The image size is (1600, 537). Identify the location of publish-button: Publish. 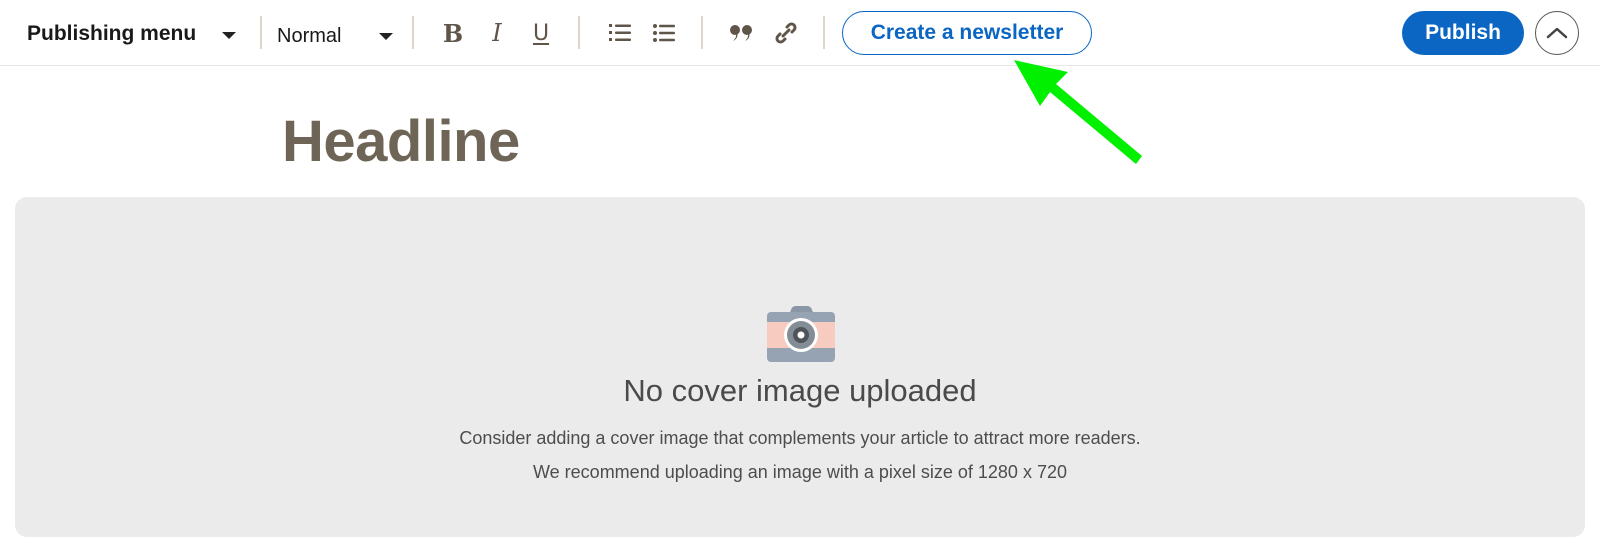
(1463, 33).